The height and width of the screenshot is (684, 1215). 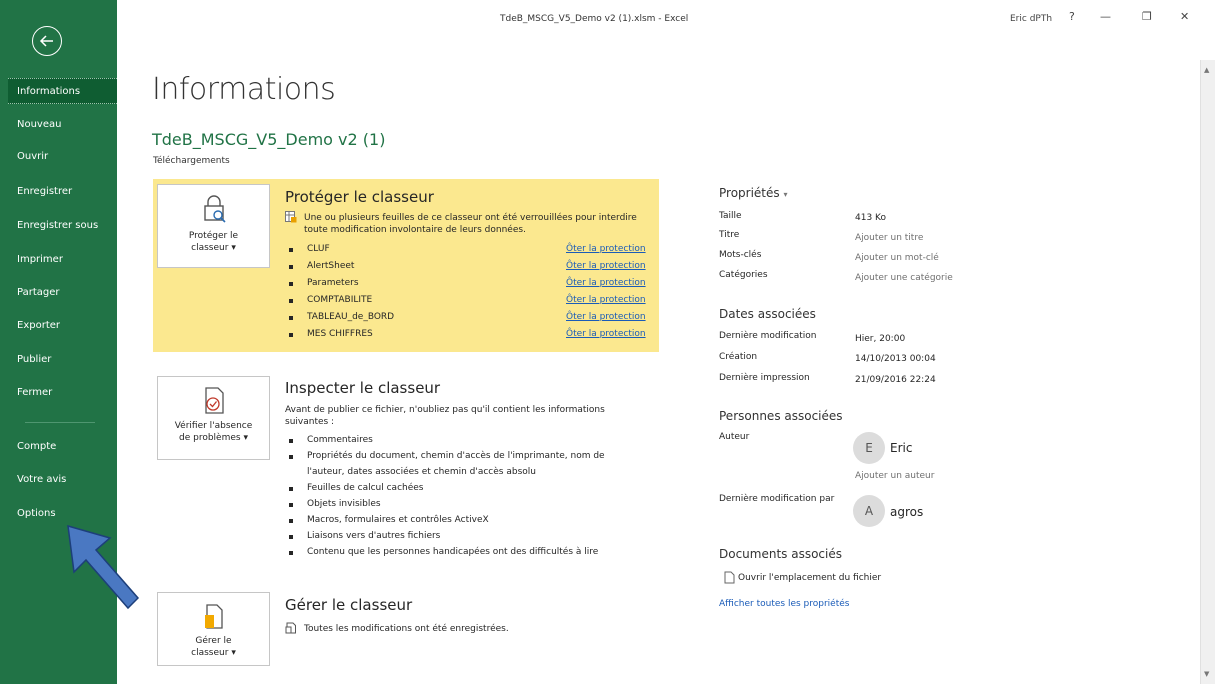 What do you see at coordinates (291, 217) in the screenshot?
I see `locked-sheet-icon` at bounding box center [291, 217].